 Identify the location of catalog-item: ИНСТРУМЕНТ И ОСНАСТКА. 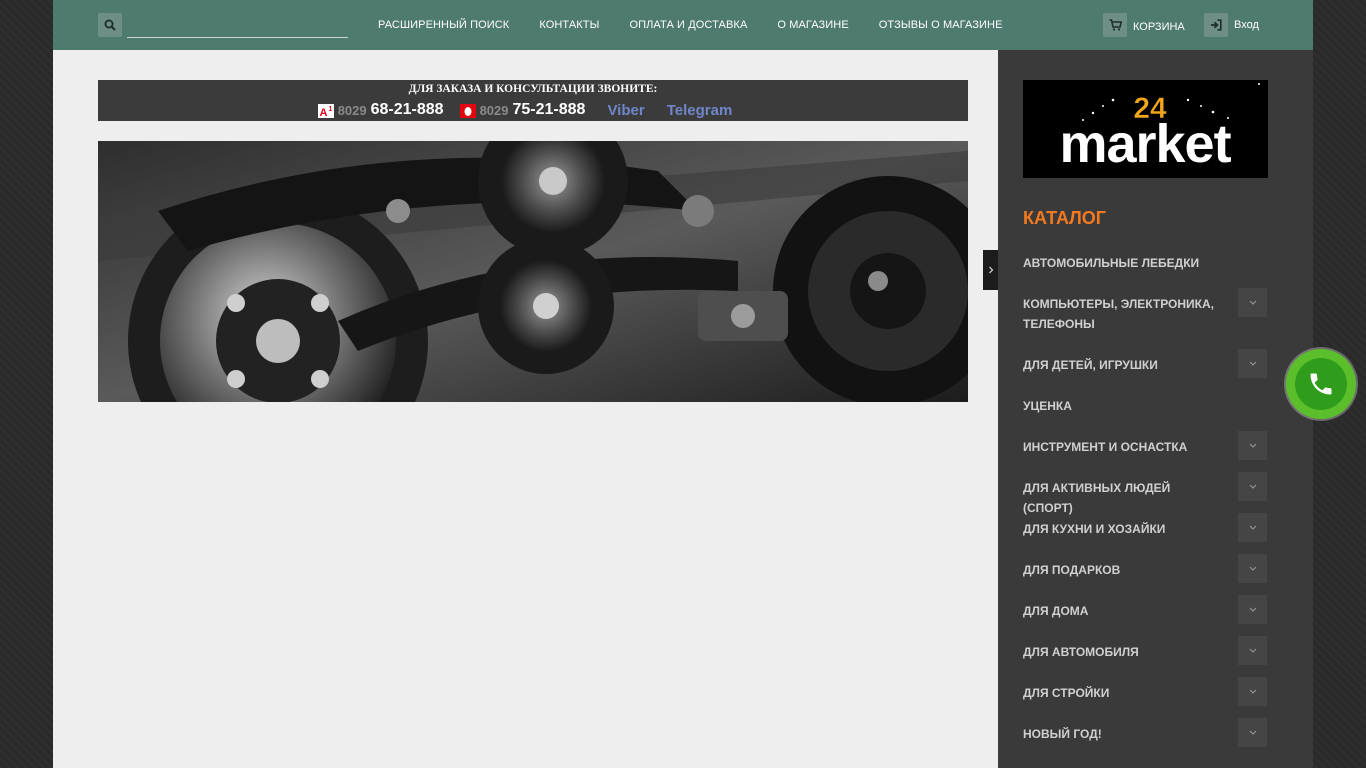
(1145, 449).